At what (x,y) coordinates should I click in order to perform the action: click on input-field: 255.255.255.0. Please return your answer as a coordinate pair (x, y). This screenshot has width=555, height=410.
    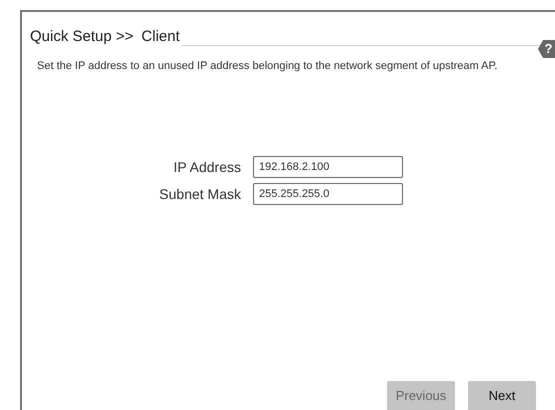
    Looking at the image, I should click on (328, 194).